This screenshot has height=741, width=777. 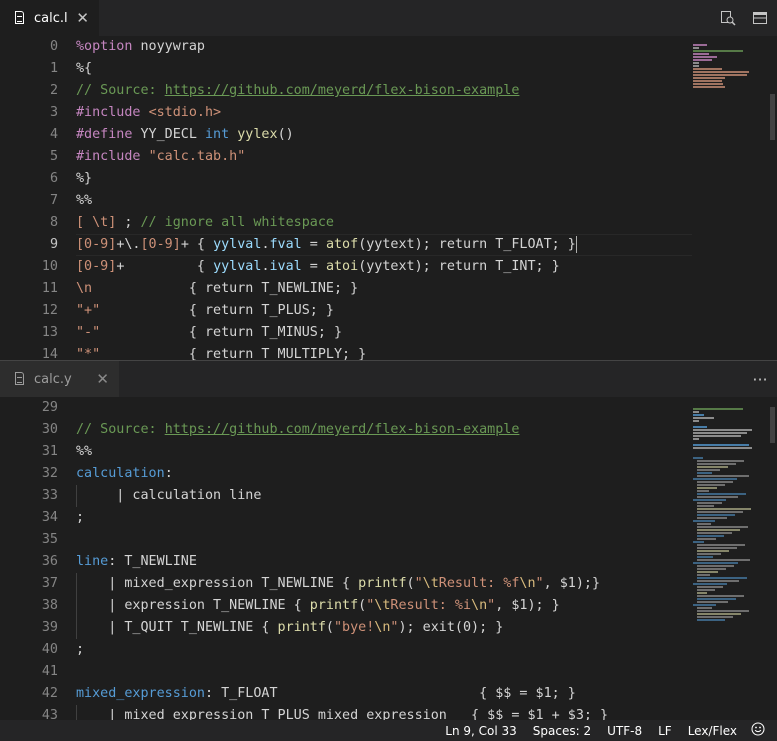 I want to click on line-number: 43, so click(x=49, y=714).